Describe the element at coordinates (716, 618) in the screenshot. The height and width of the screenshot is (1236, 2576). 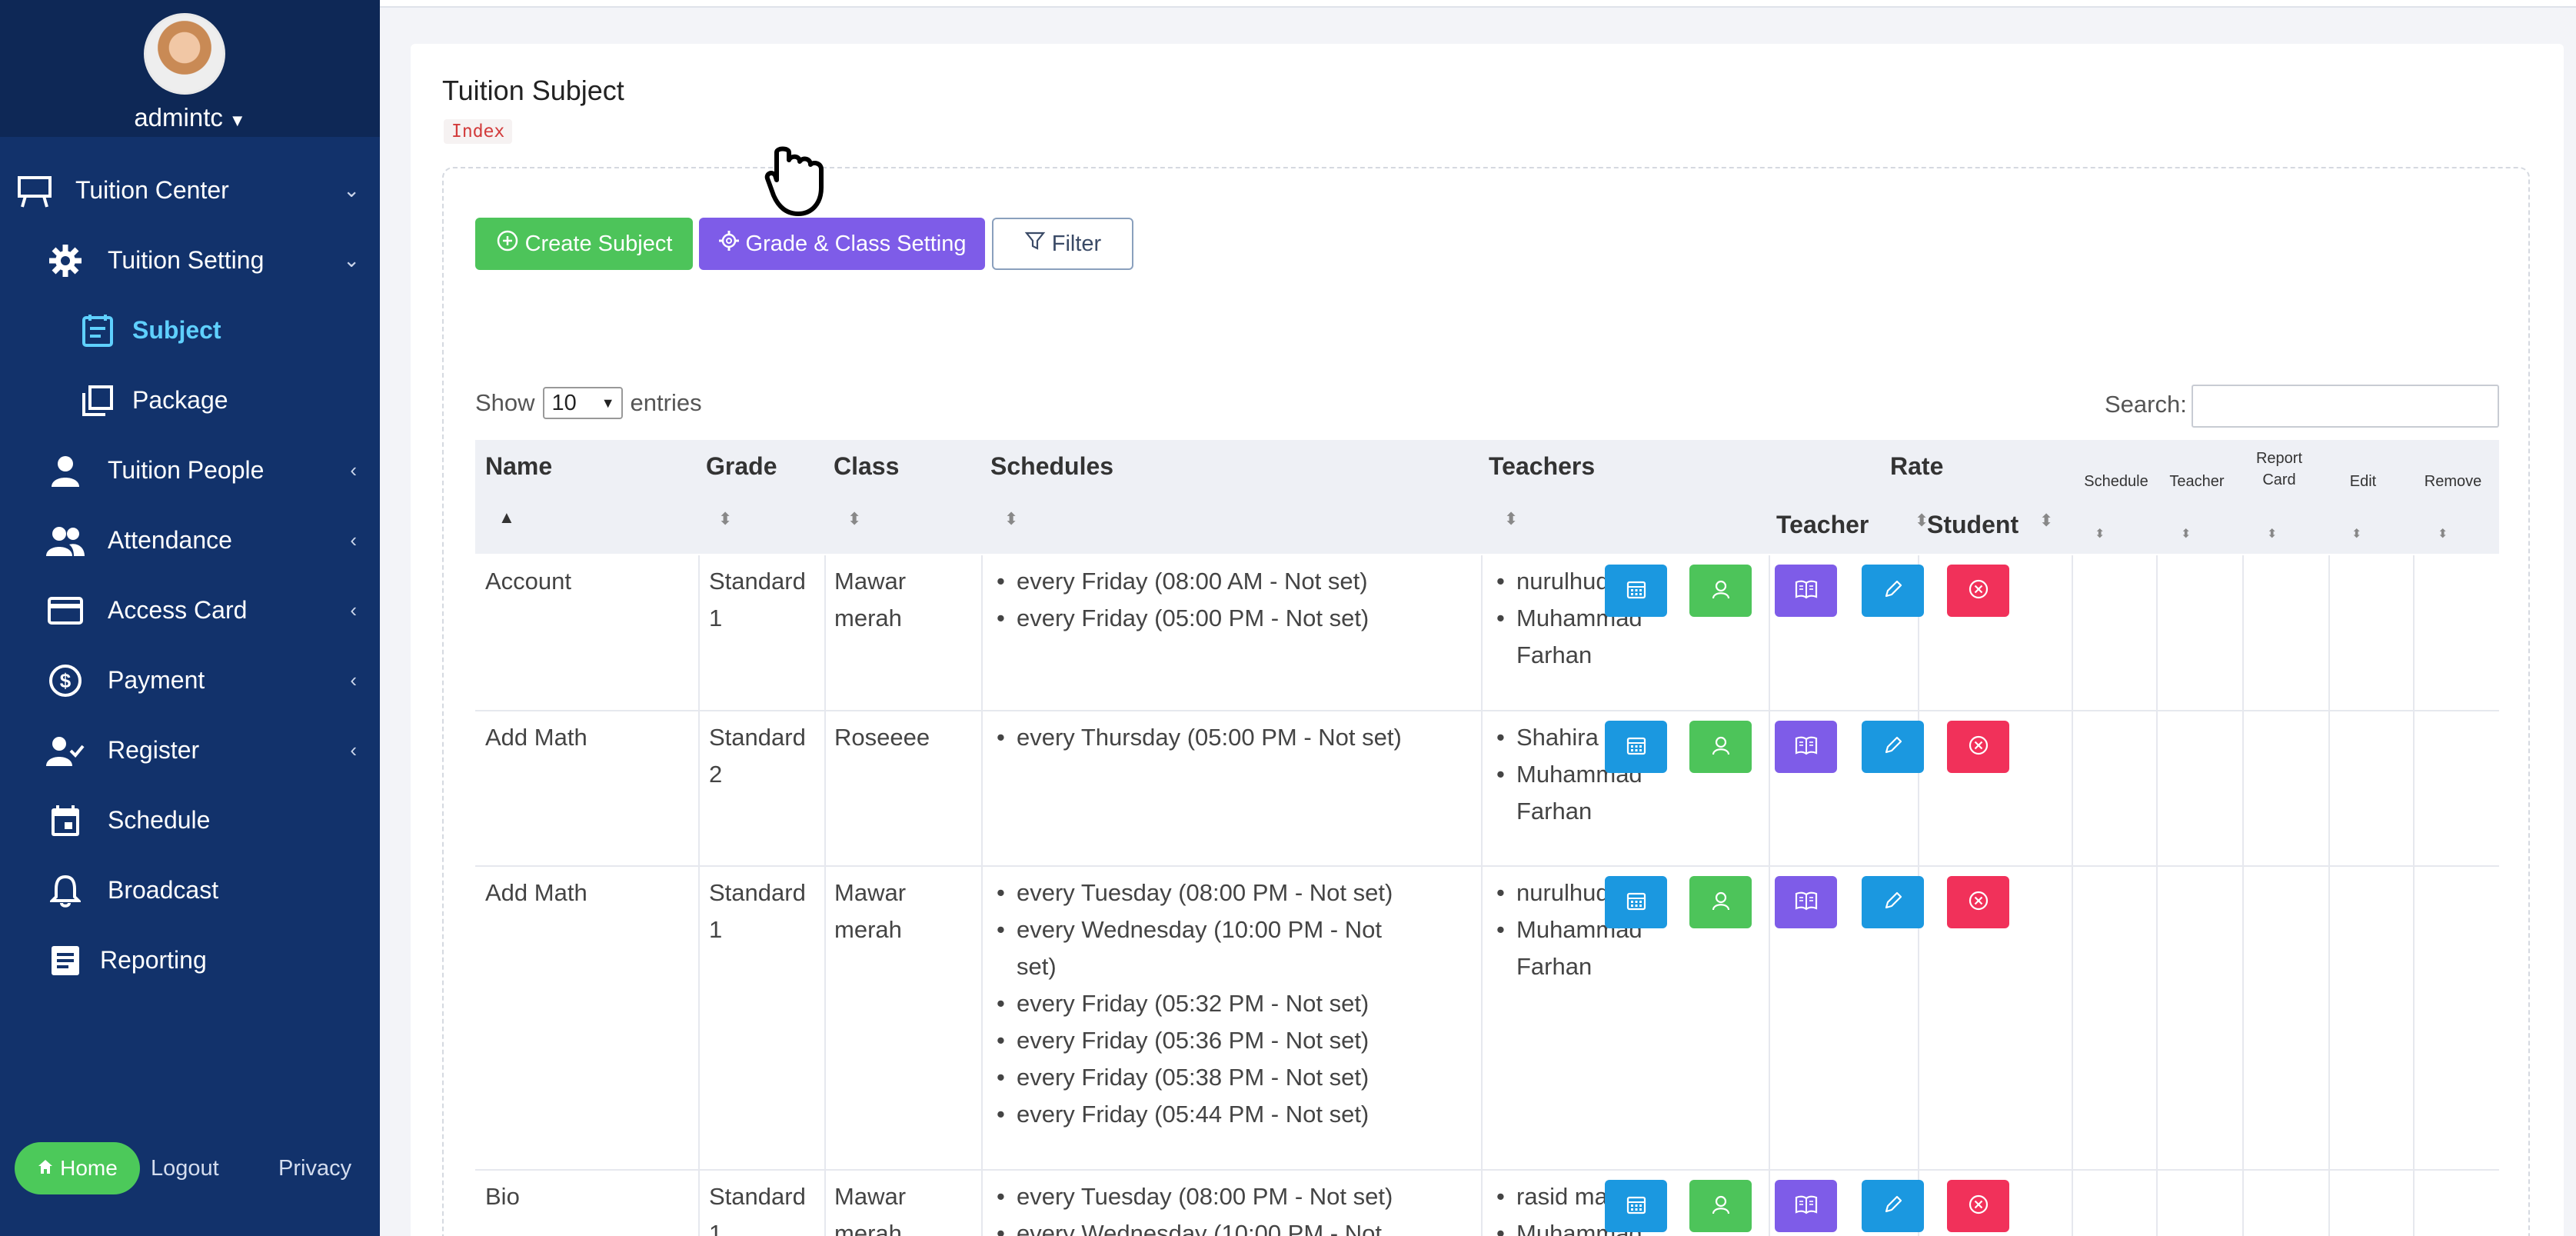
I see `cell-grade-line: 1` at that location.